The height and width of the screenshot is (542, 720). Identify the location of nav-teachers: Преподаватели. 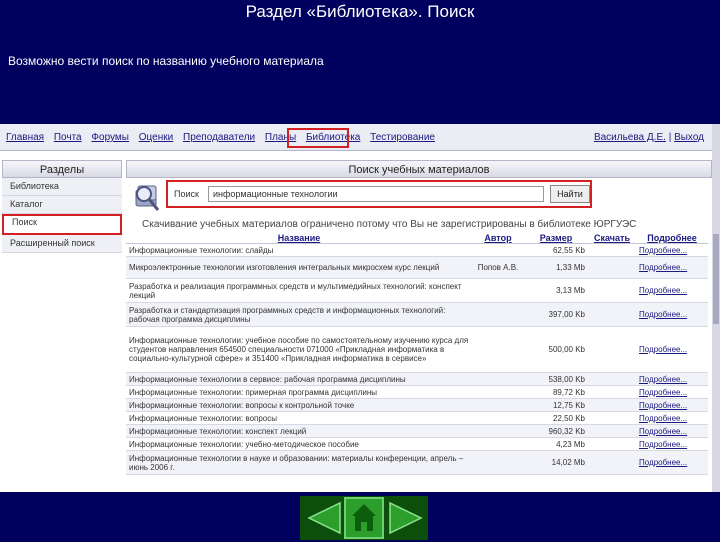
(219, 137).